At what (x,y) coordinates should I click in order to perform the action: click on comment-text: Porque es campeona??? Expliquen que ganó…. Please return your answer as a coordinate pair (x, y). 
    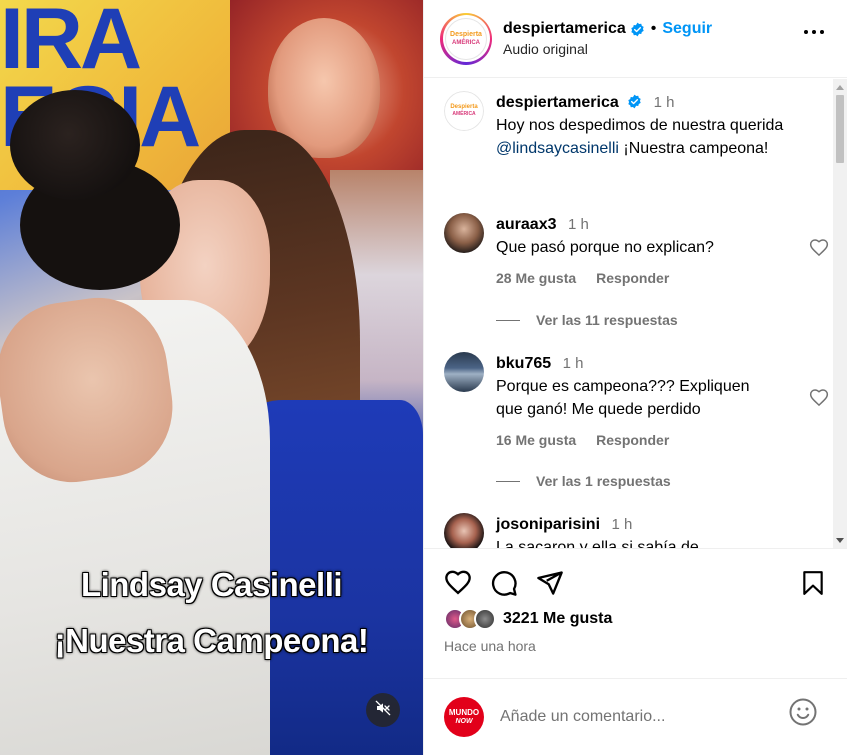
    Looking at the image, I should click on (623, 398).